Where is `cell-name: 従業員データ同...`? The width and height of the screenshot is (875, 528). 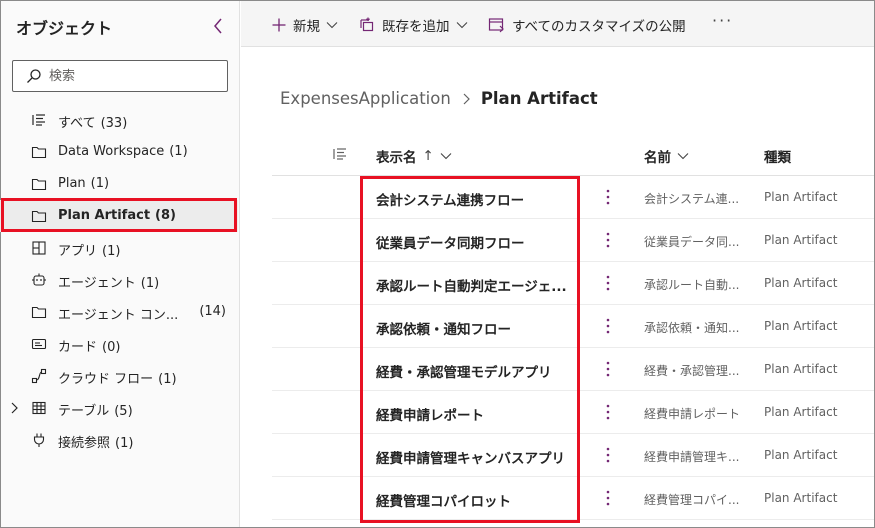
cell-name: 従業員データ同... is located at coordinates (692, 242).